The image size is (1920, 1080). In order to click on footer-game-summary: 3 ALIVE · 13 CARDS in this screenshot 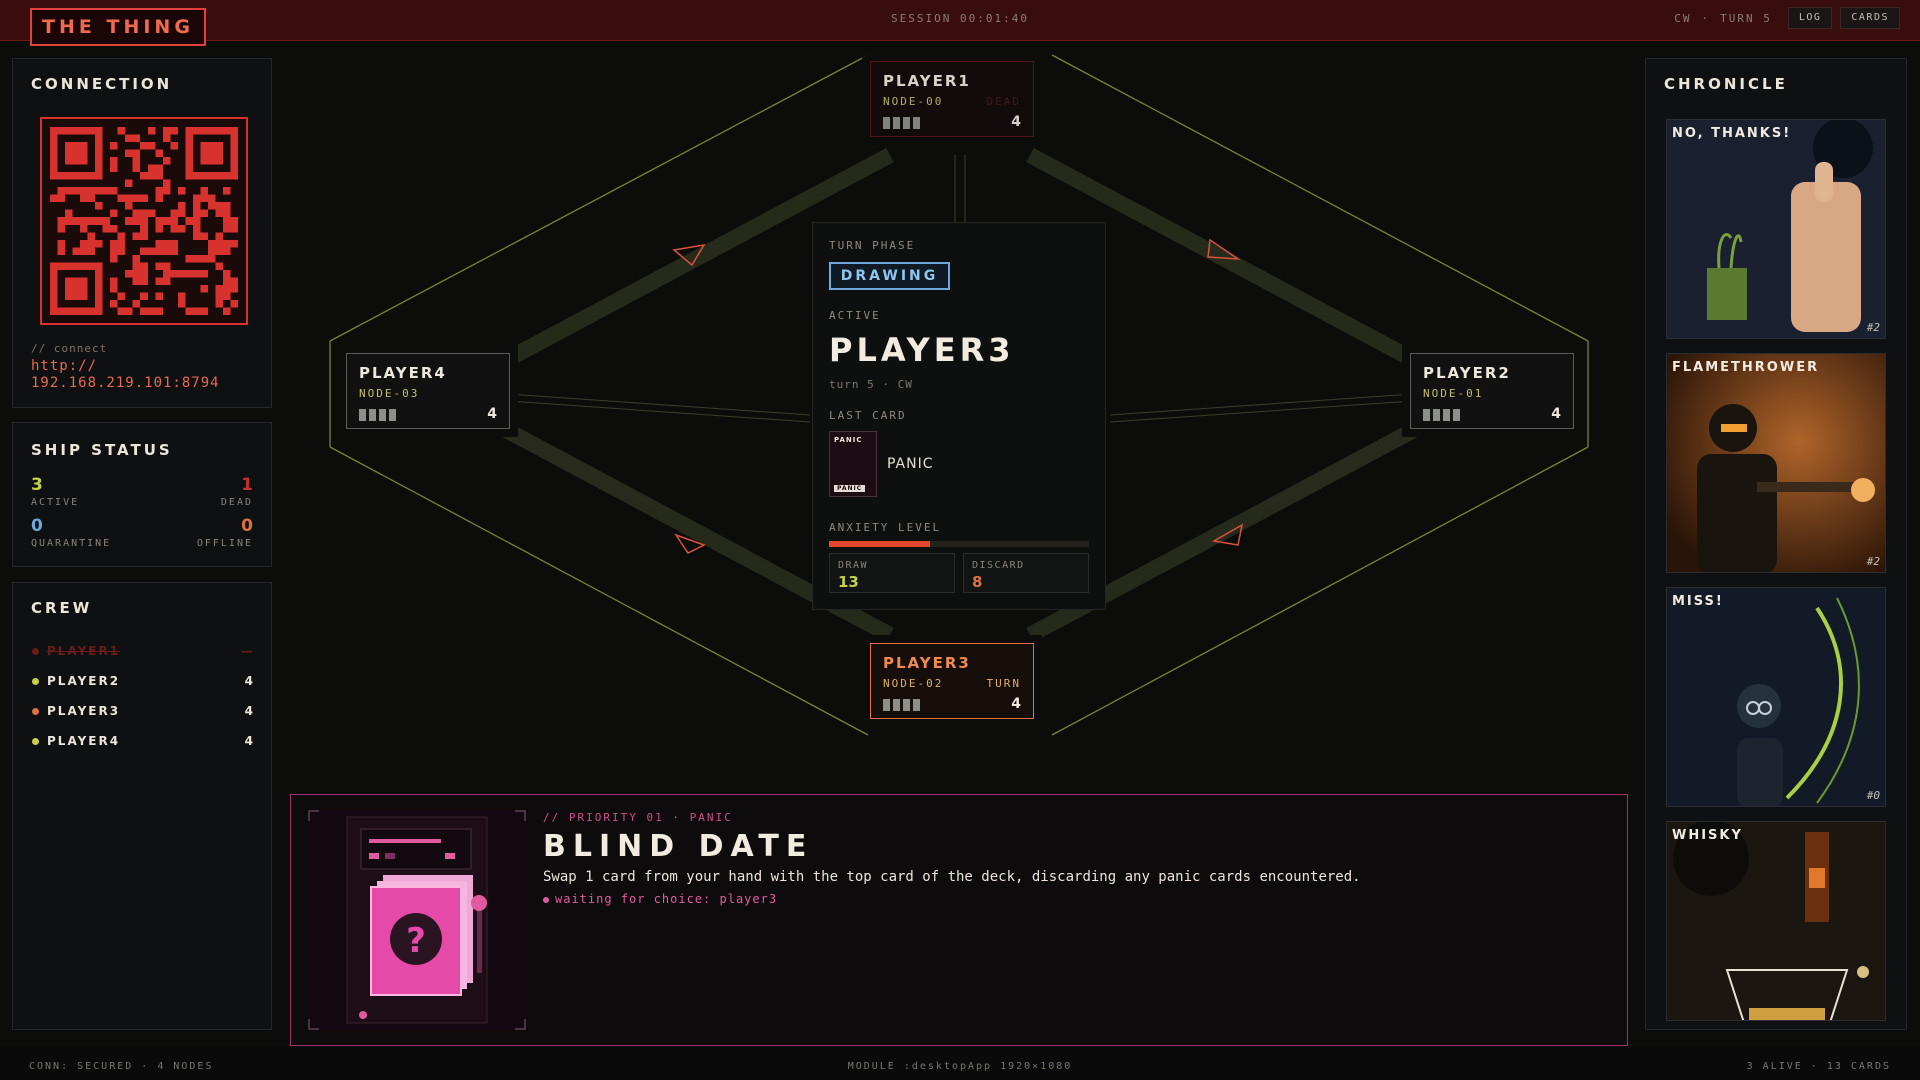, I will do `click(1818, 1066)`.